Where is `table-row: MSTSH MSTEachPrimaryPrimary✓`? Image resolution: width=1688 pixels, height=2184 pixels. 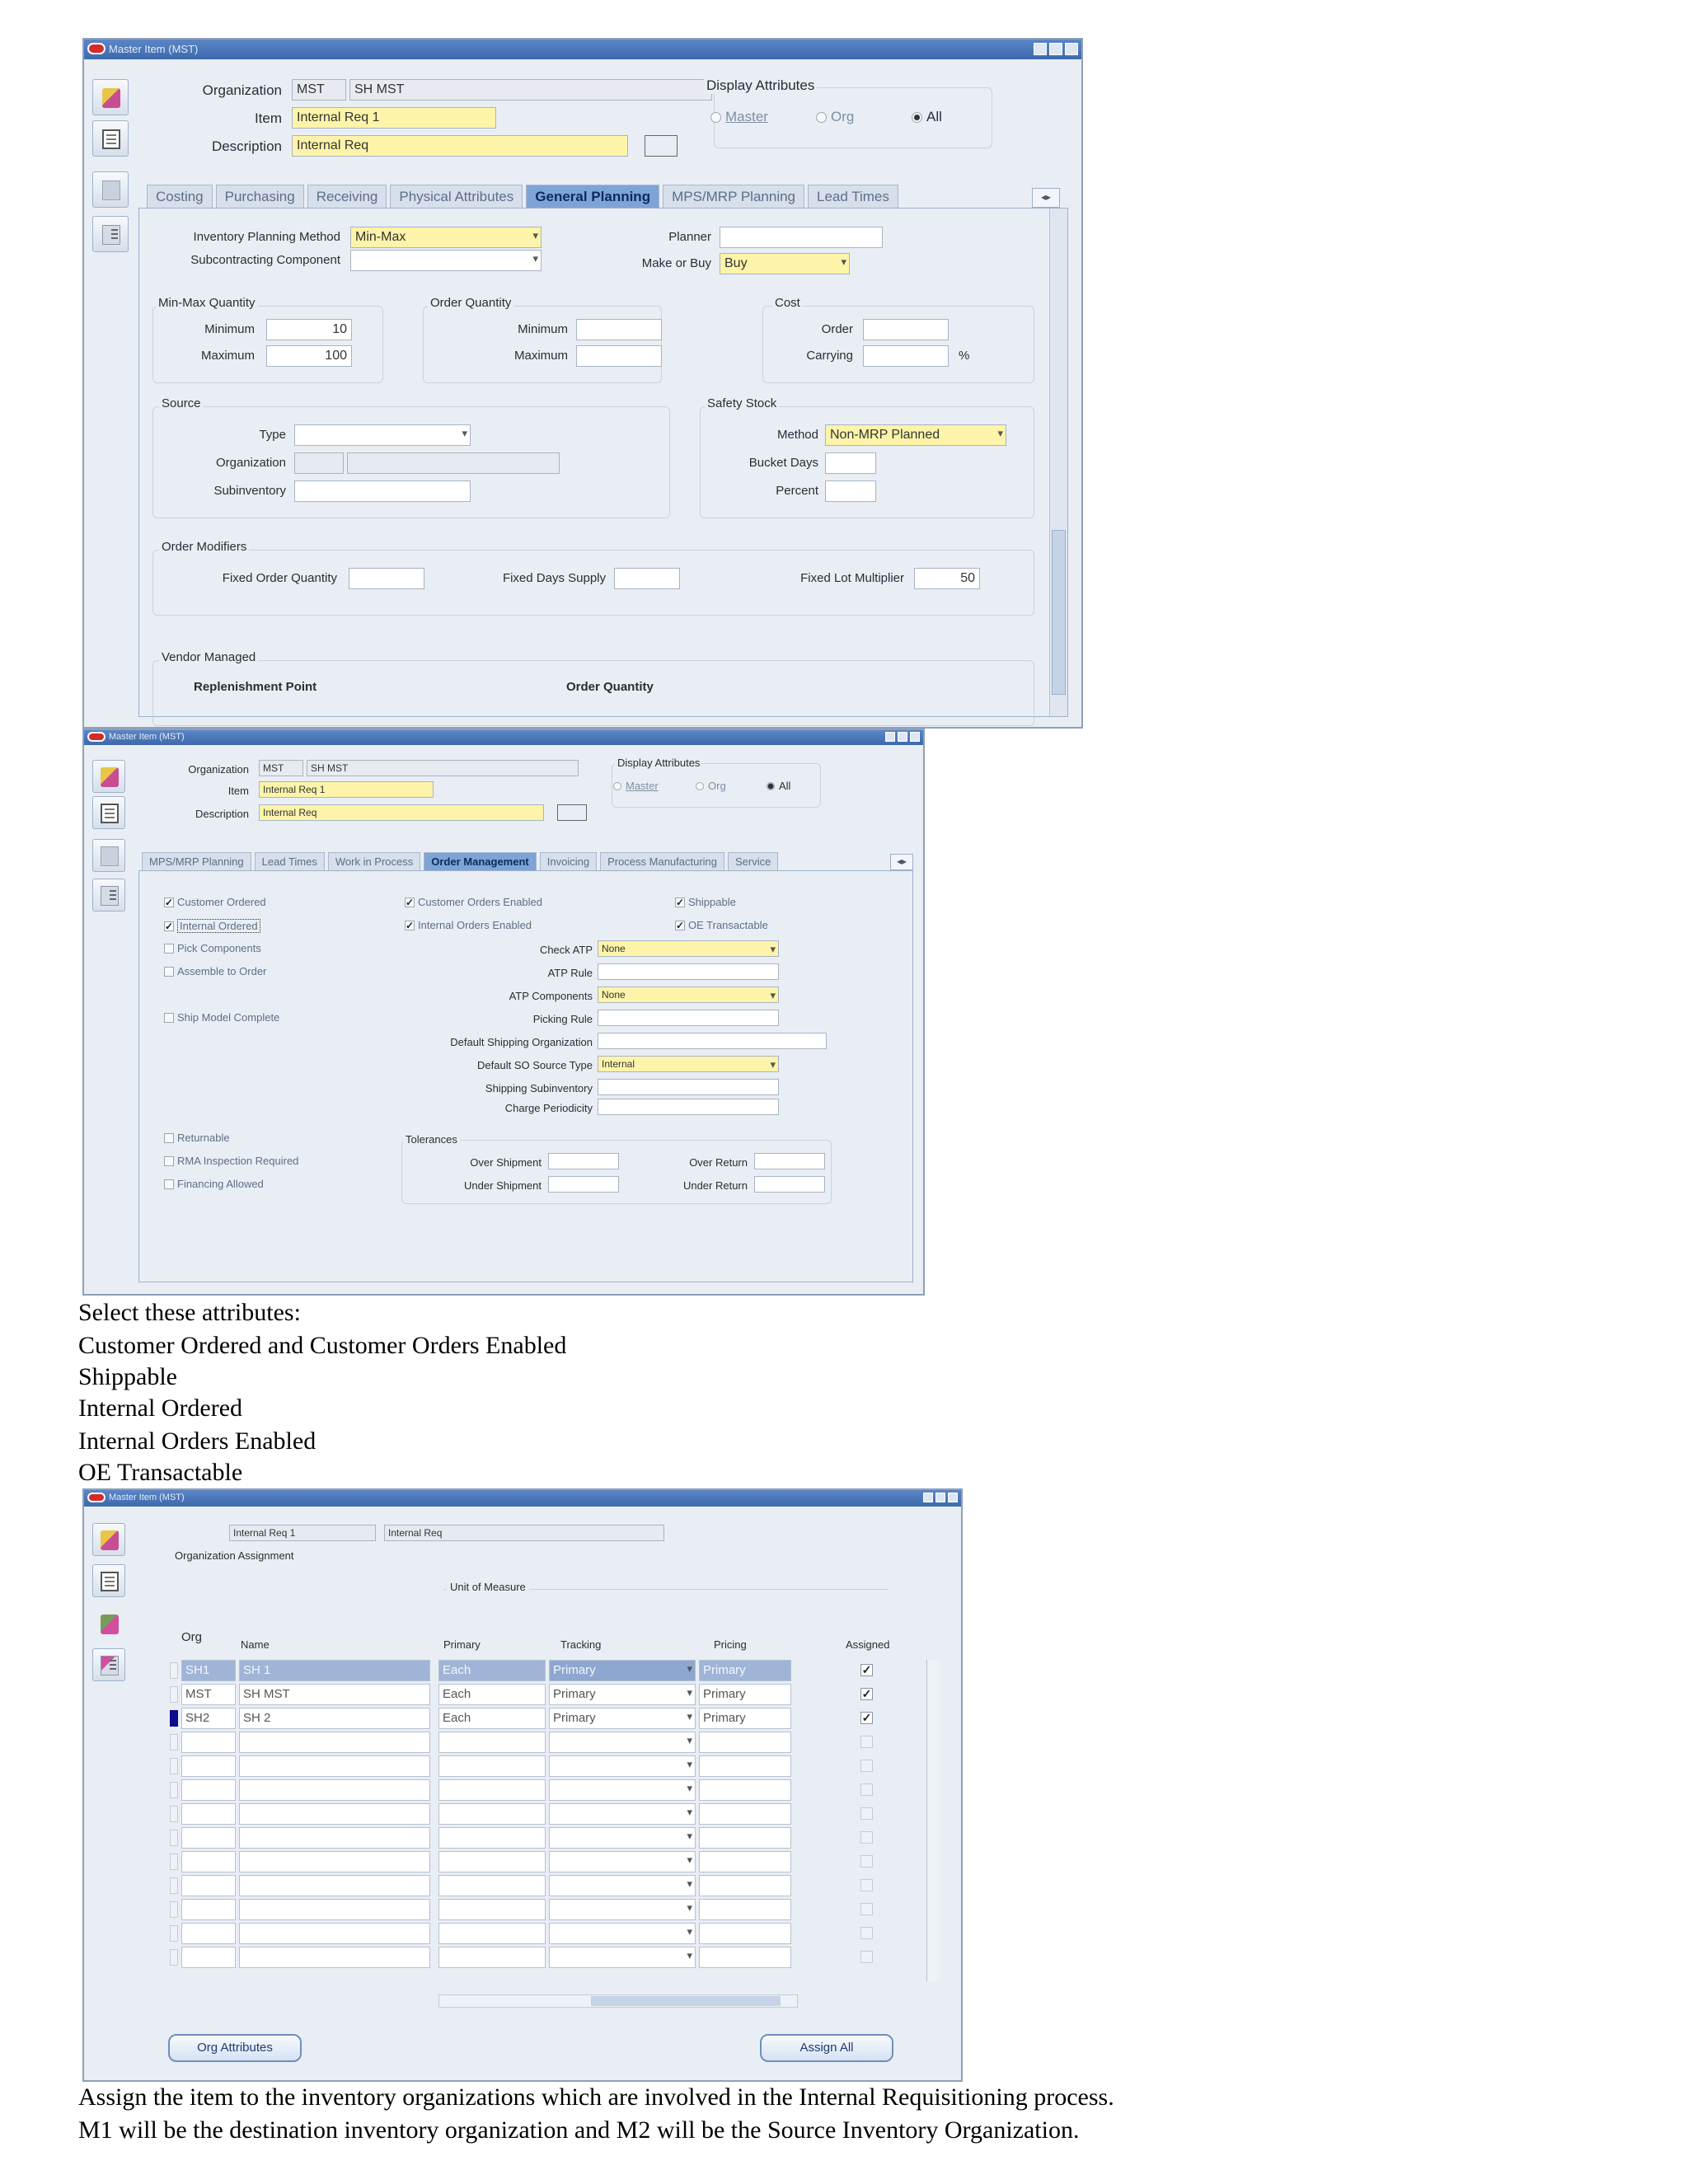
table-row: MSTSH MSTEachPrimaryPrimary✓ is located at coordinates (547, 1695).